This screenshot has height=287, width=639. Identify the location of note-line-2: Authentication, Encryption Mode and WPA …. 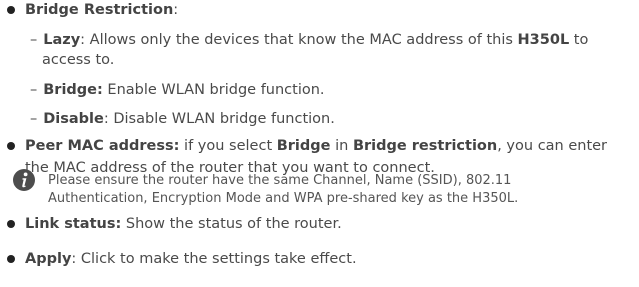
(283, 198).